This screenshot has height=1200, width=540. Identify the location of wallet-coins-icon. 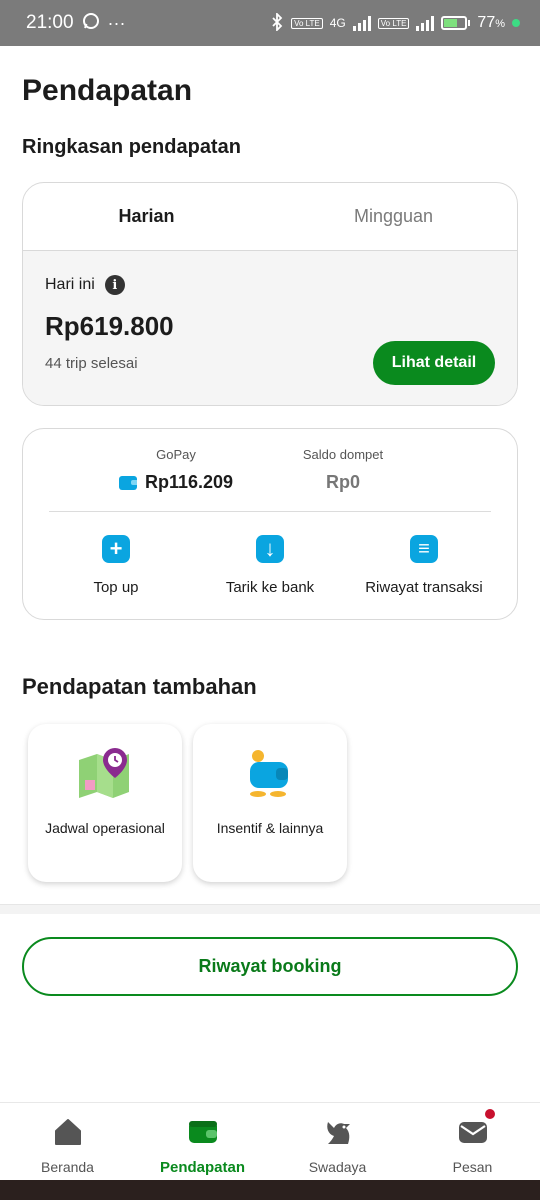
(270, 774).